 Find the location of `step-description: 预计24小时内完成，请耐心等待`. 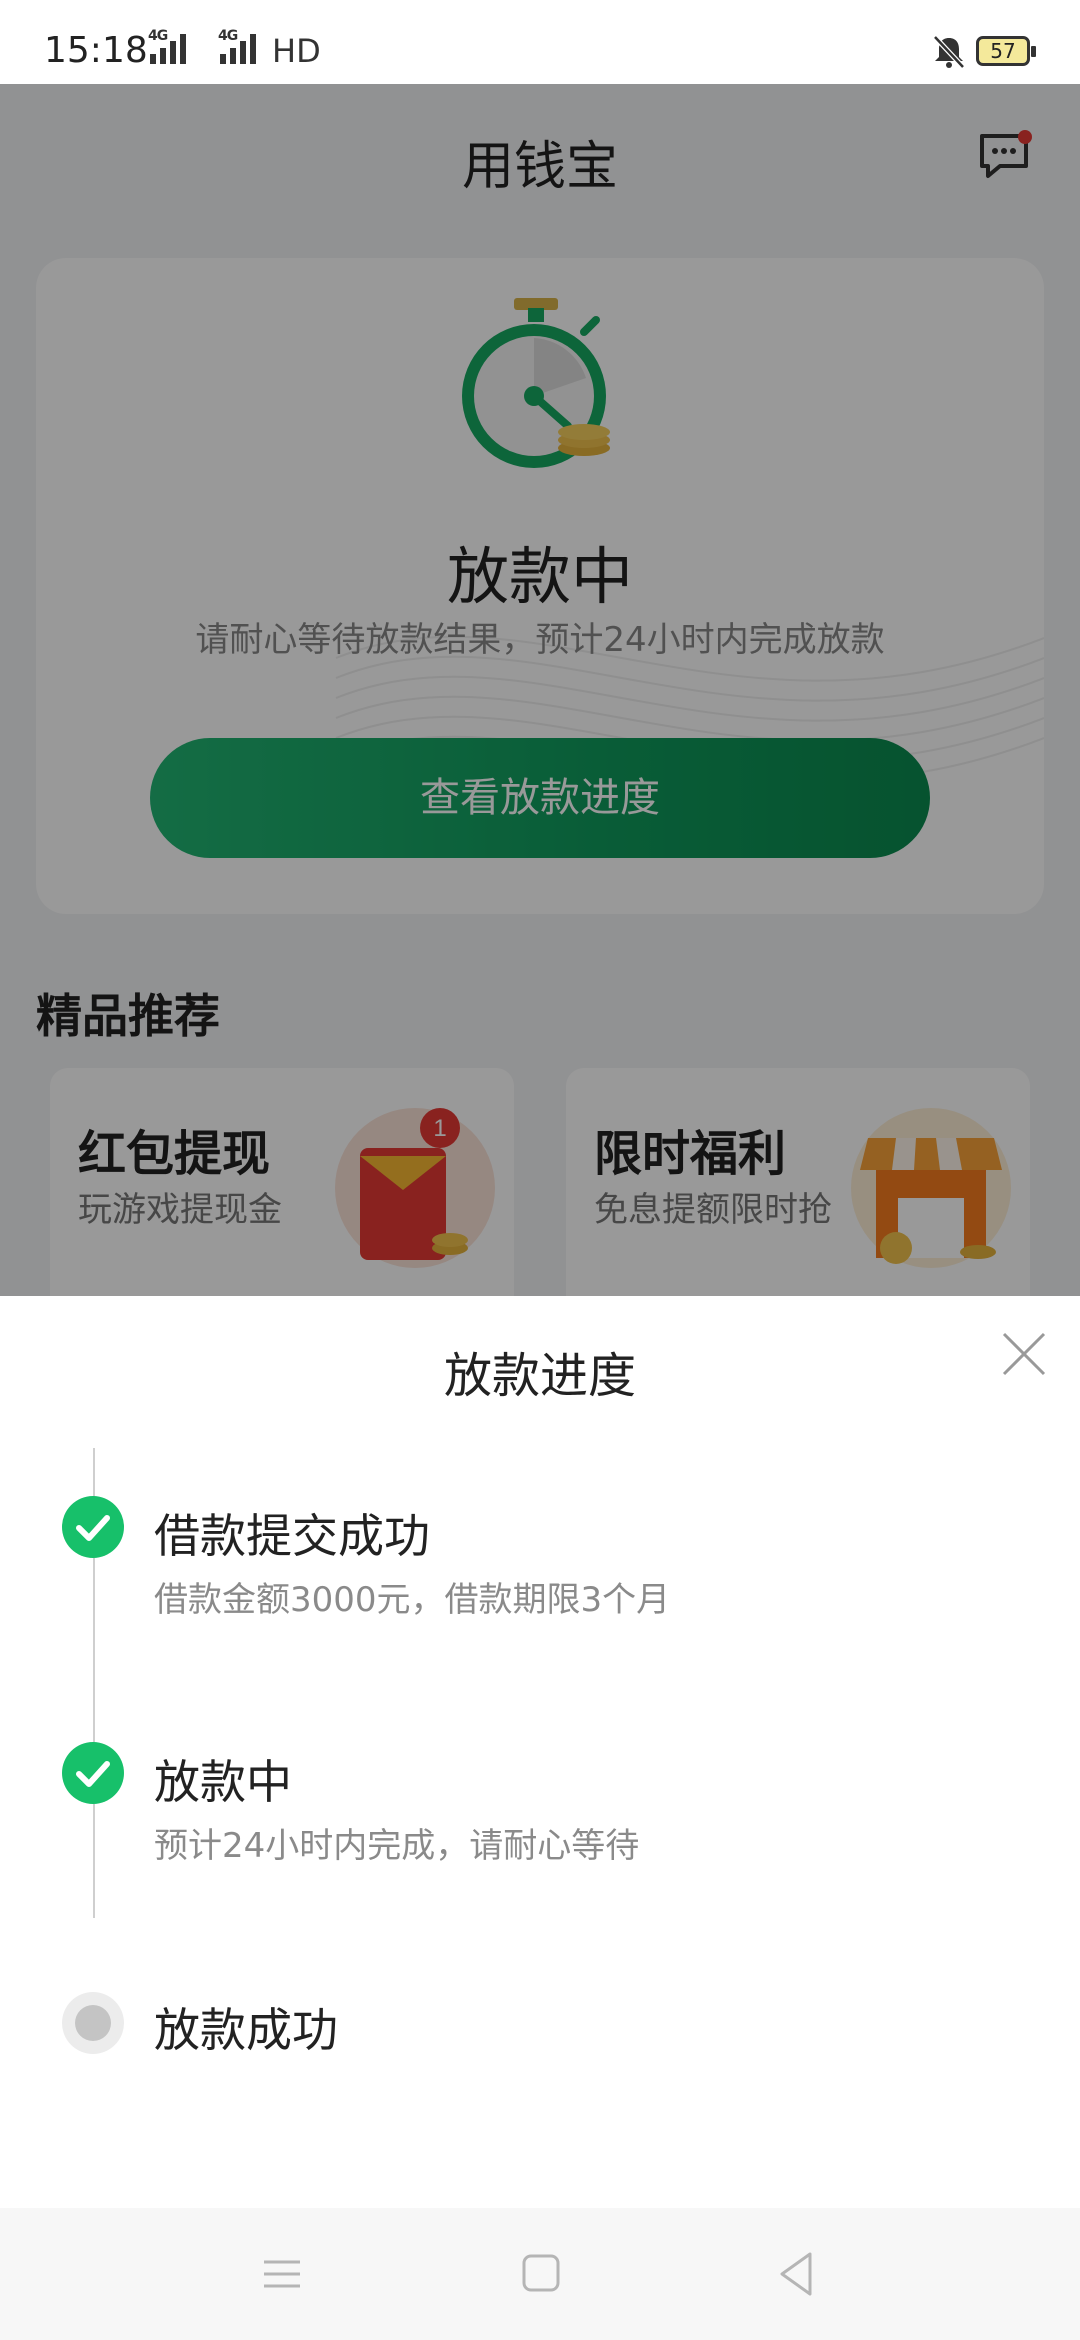

step-description: 预计24小时内完成，请耐心等待 is located at coordinates (397, 1846).